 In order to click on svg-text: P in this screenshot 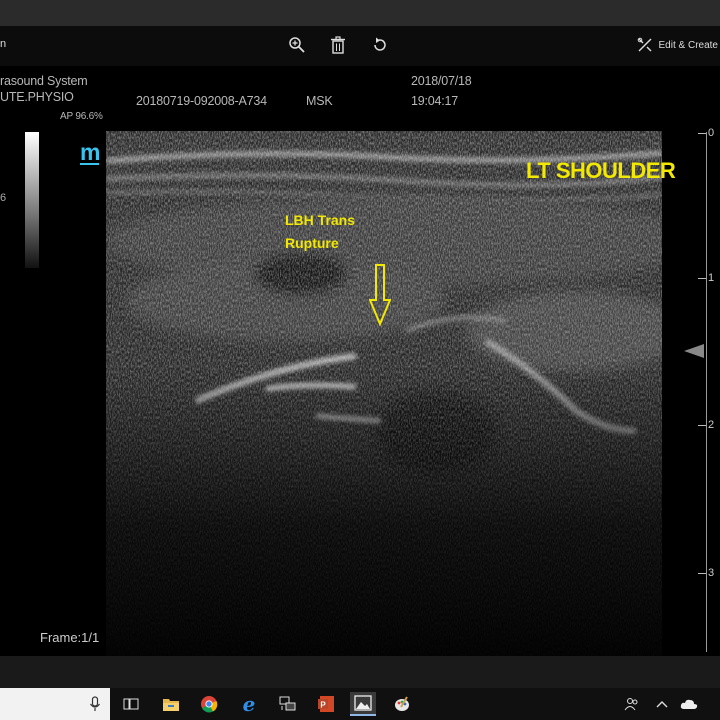, I will do `click(323, 705)`.